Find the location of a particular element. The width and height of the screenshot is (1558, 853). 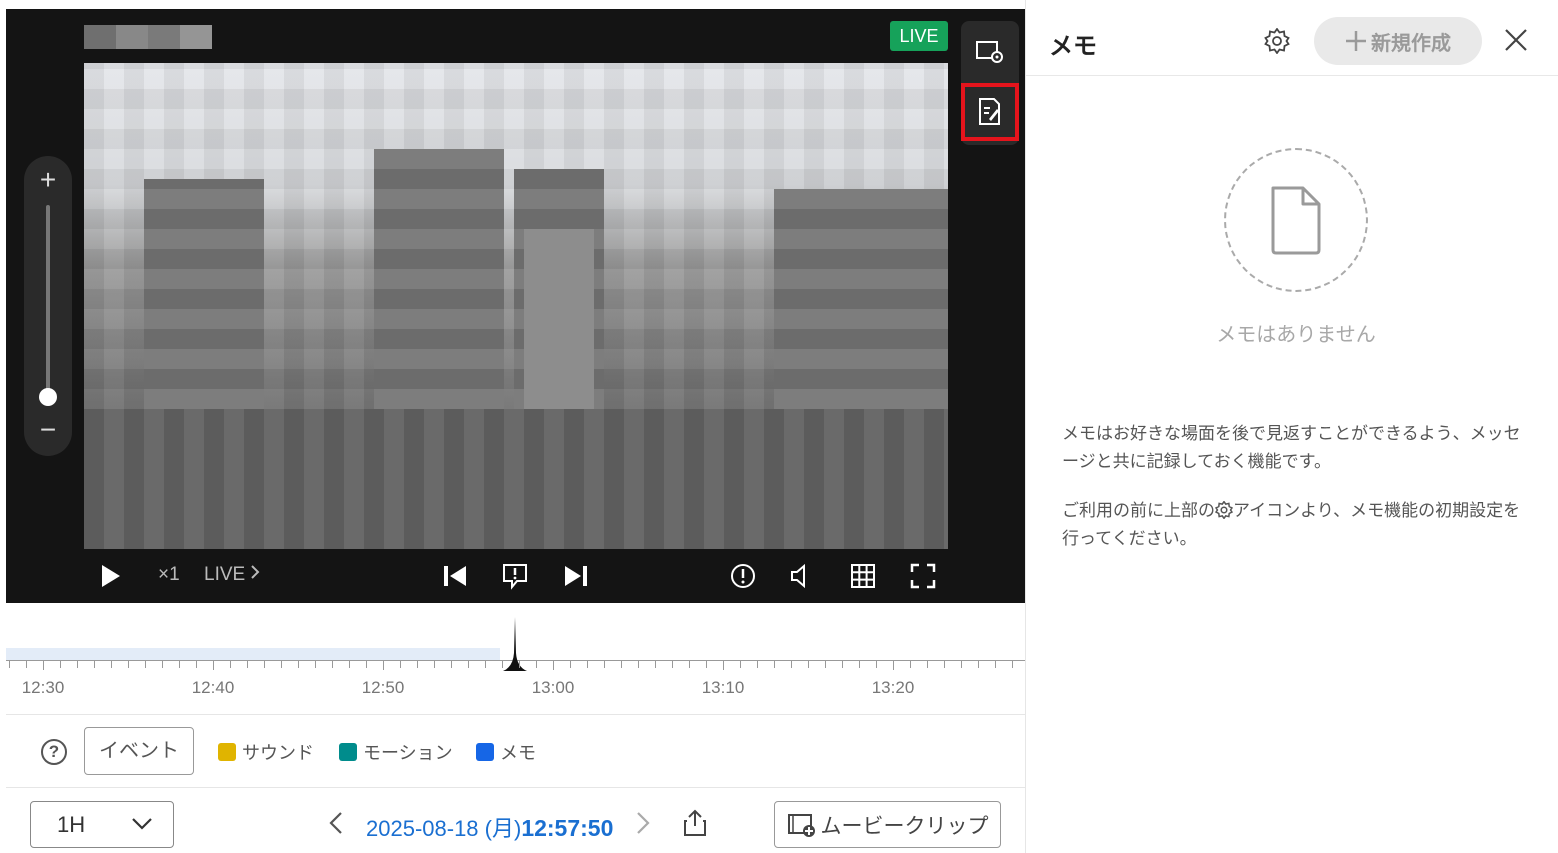

volume-button is located at coordinates (801, 576).